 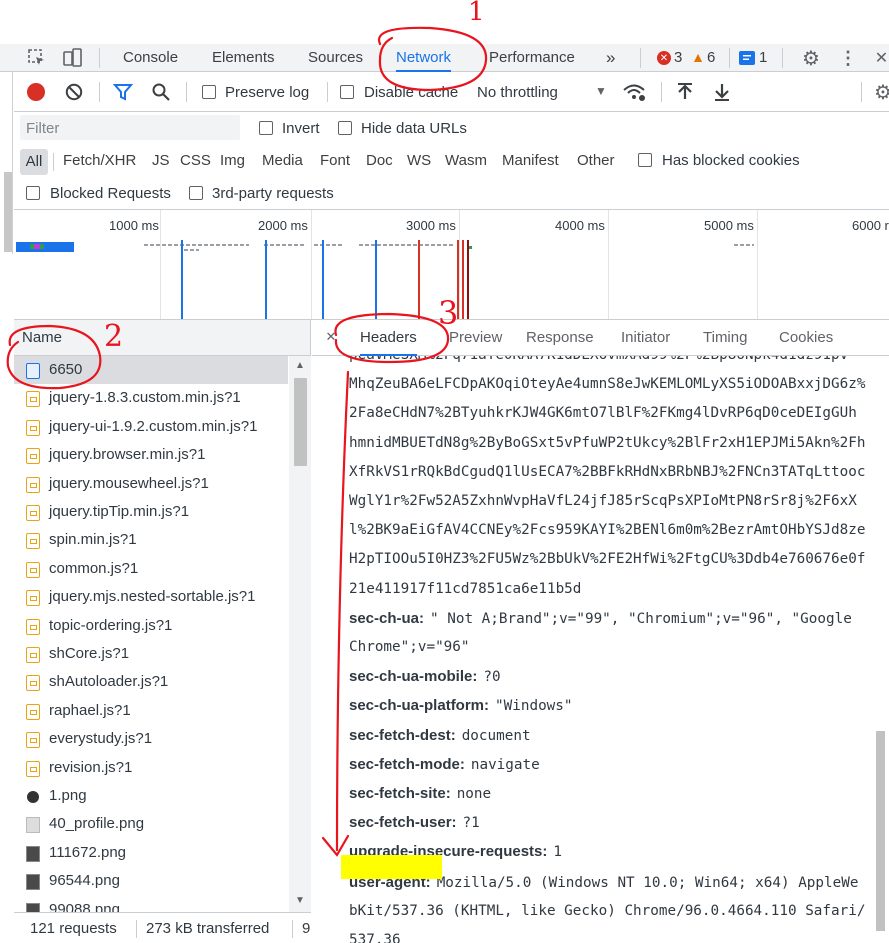 I want to click on tab-preview: Preview, so click(x=475, y=337).